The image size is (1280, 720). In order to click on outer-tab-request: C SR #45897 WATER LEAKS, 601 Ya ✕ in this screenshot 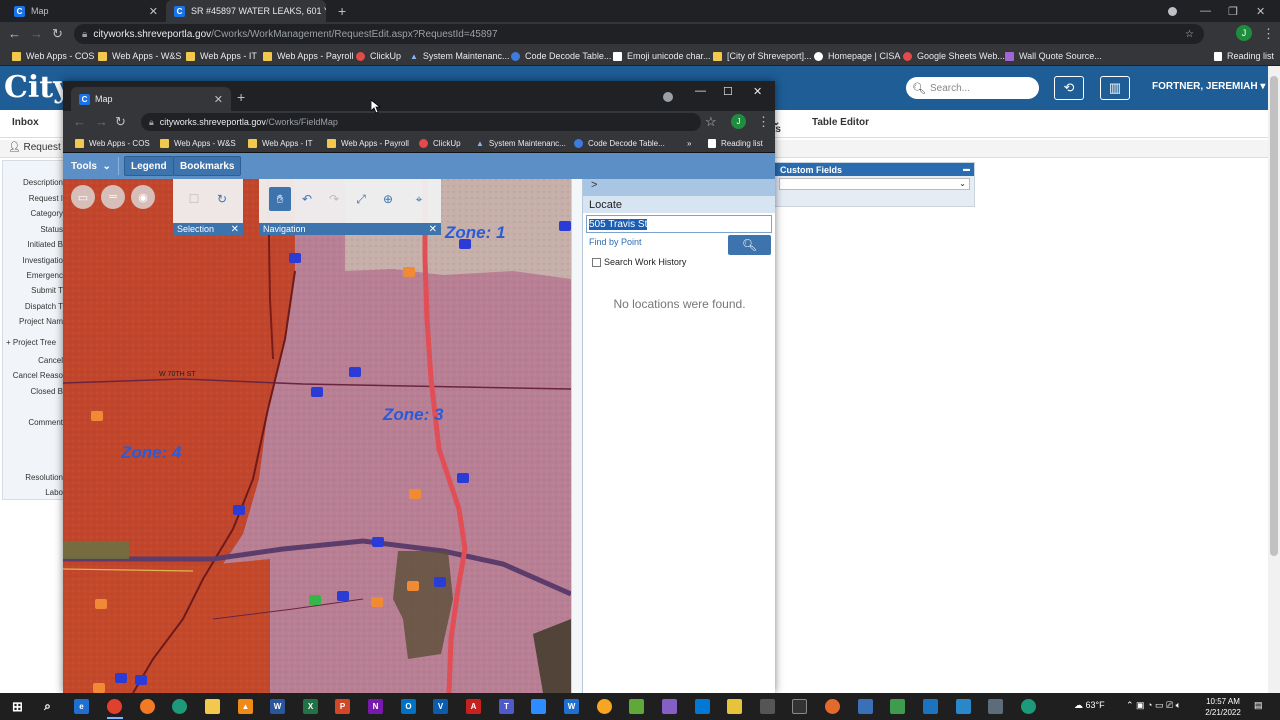, I will do `click(246, 11)`.